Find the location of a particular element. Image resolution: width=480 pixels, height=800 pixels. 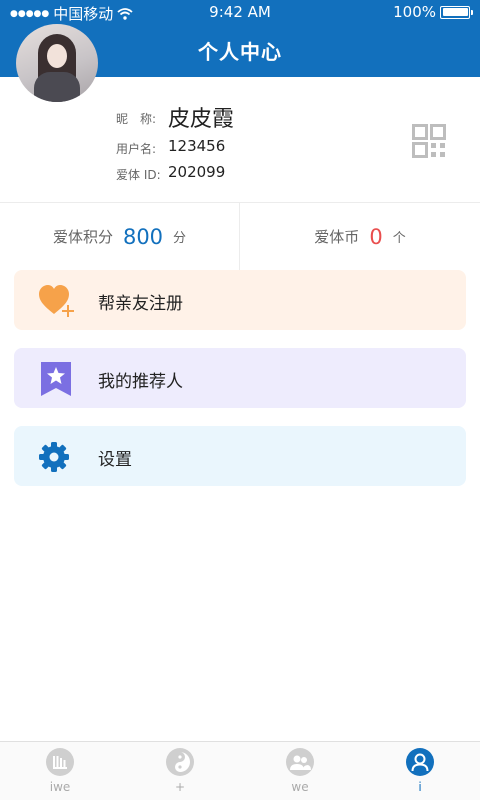

tab-plus-label: + is located at coordinates (180, 787).